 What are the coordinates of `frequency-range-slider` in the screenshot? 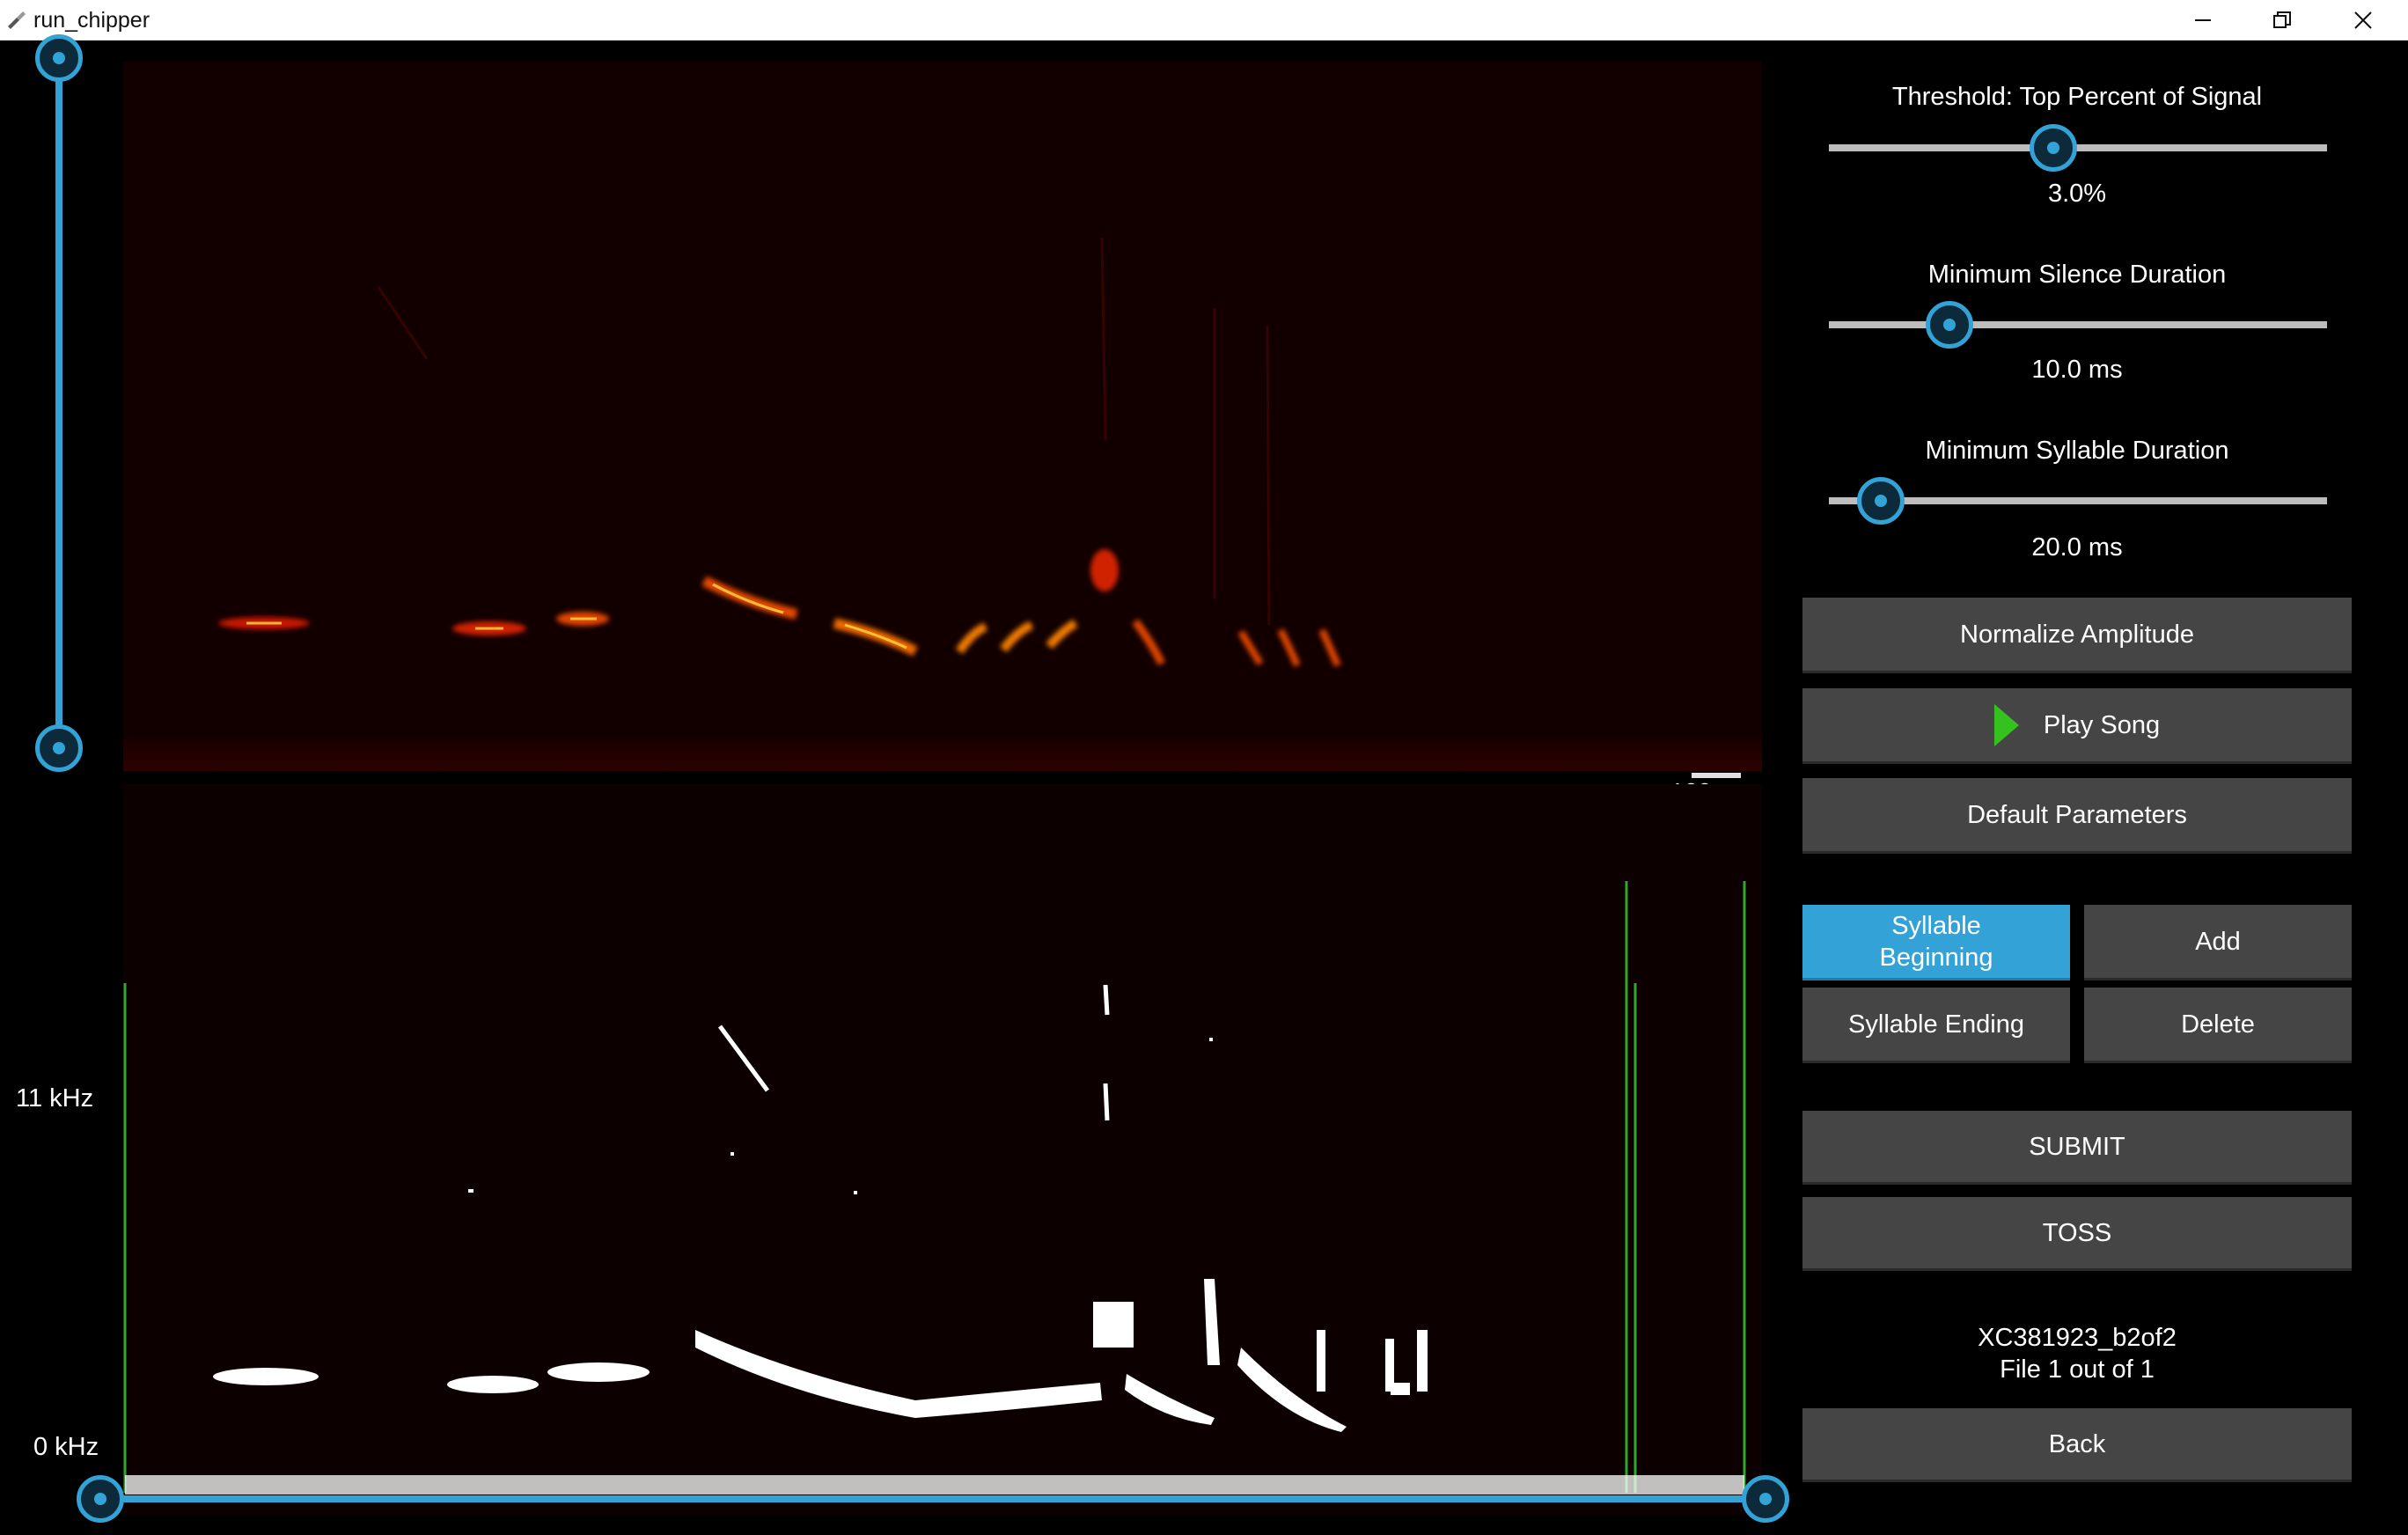 It's located at (58, 405).